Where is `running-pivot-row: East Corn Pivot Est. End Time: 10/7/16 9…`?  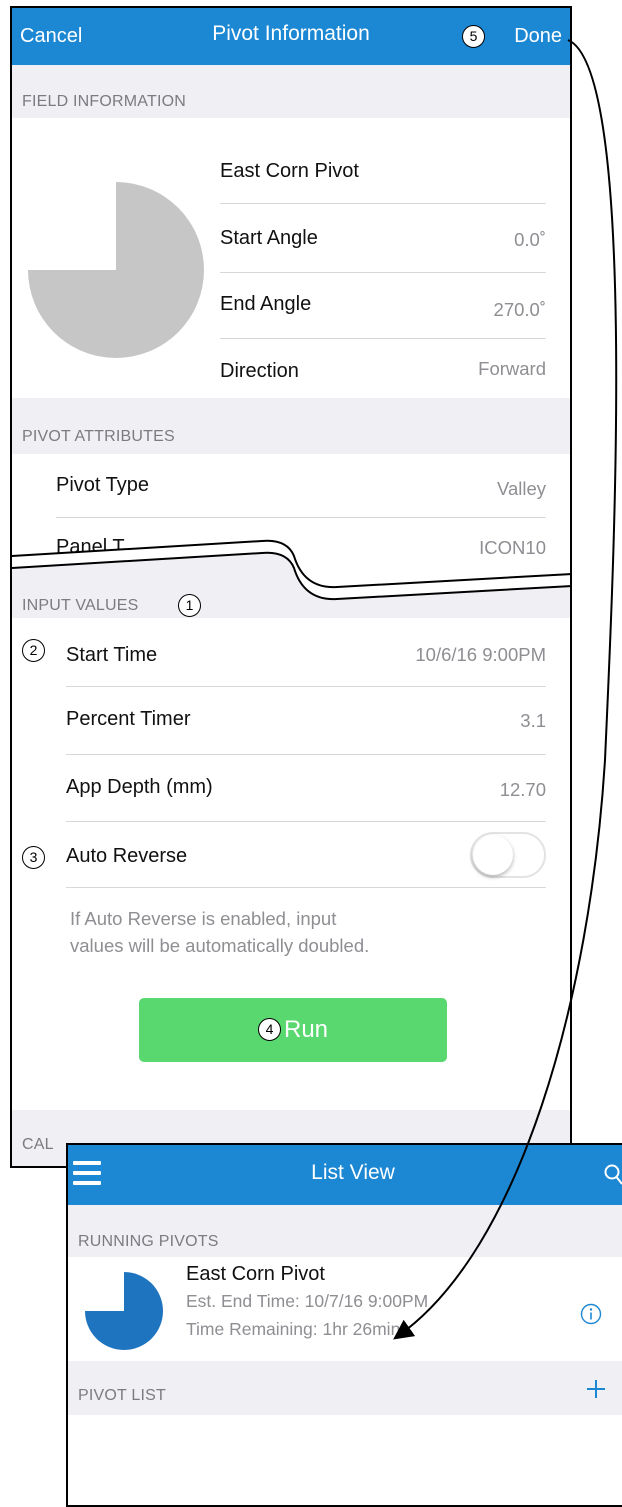 running-pivot-row: East Corn Pivot Est. End Time: 10/7/16 9… is located at coordinates (345, 1309).